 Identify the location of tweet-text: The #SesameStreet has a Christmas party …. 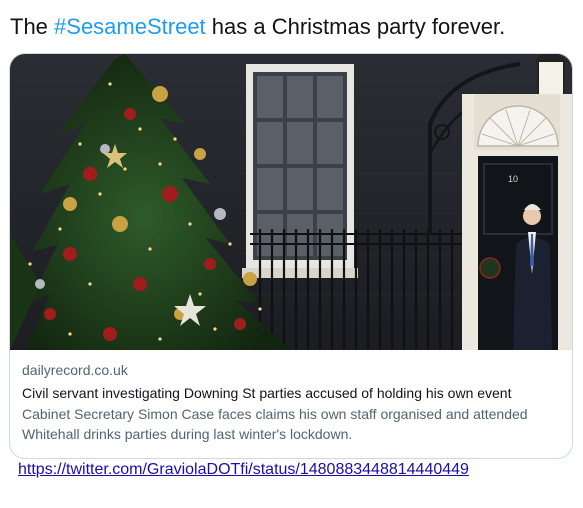
(257, 27).